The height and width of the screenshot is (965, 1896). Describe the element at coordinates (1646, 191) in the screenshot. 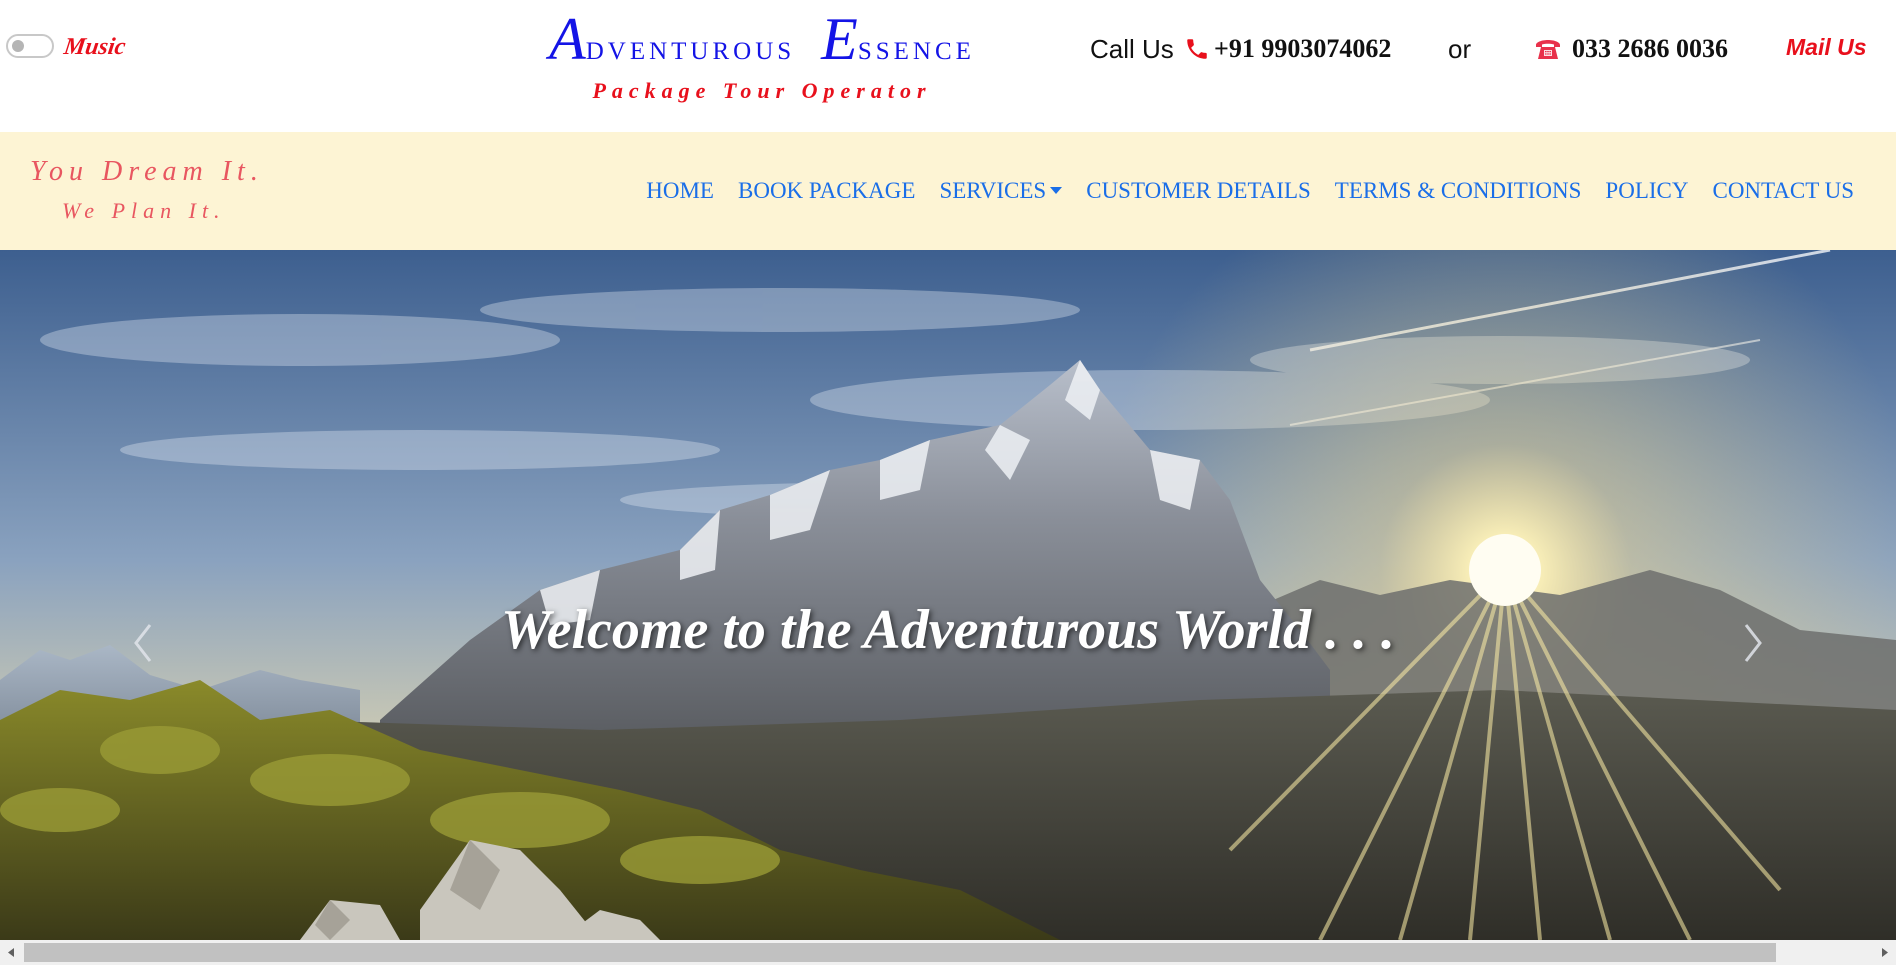

I see `nav-item-policy: POLICY` at that location.